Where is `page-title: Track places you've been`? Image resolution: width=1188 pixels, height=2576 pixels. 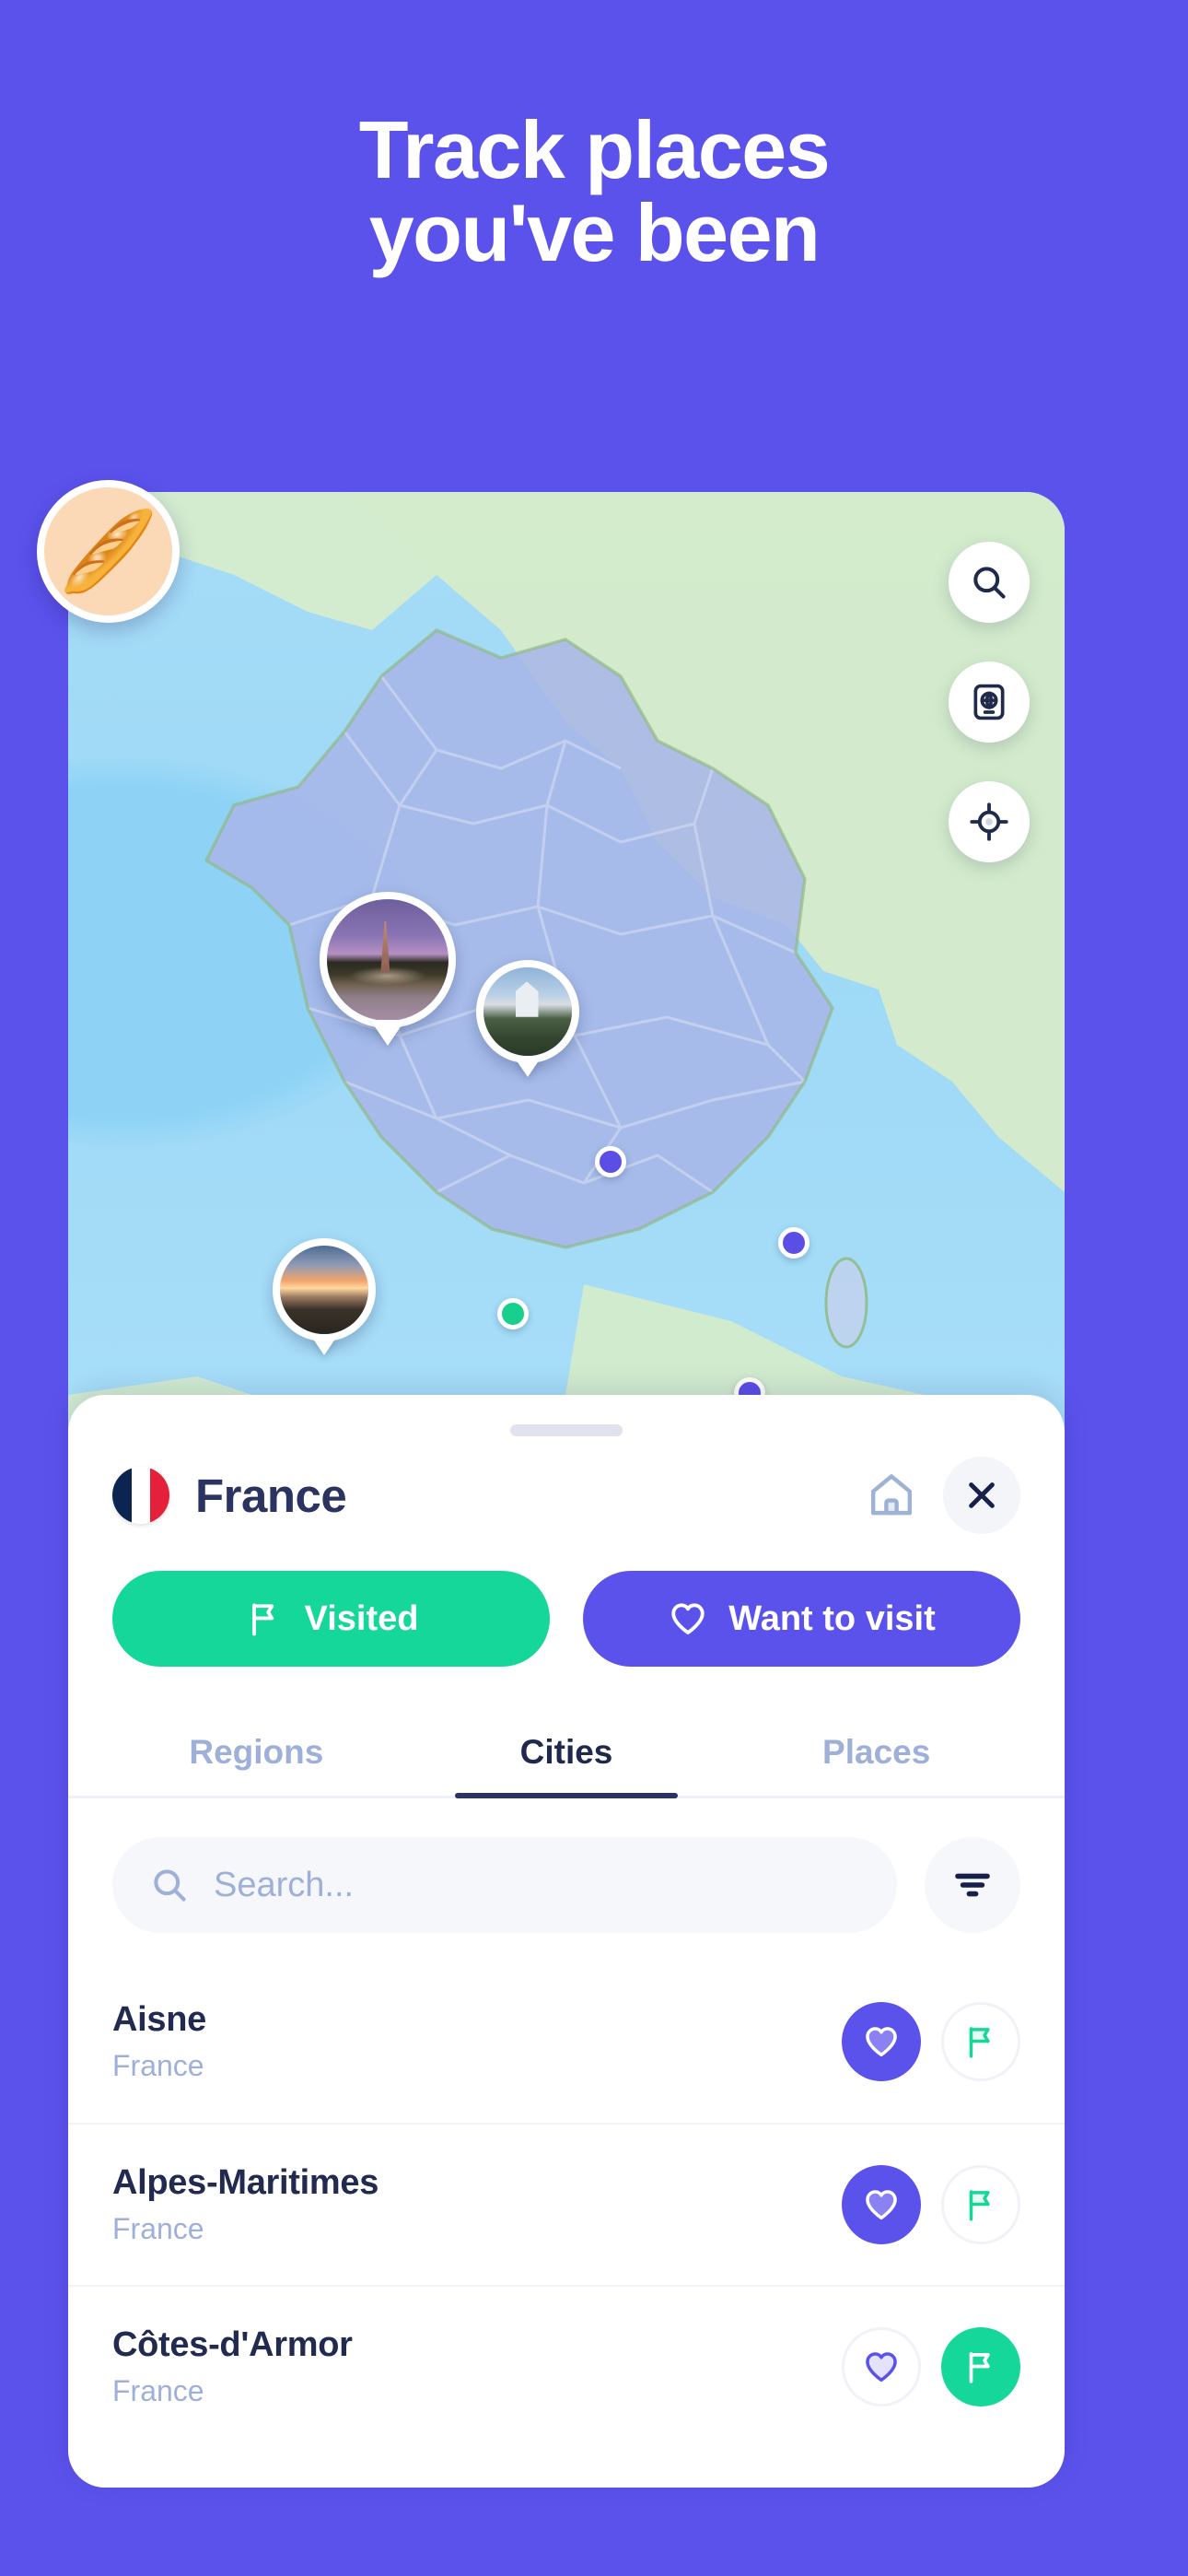
page-title: Track places you've been is located at coordinates (594, 192).